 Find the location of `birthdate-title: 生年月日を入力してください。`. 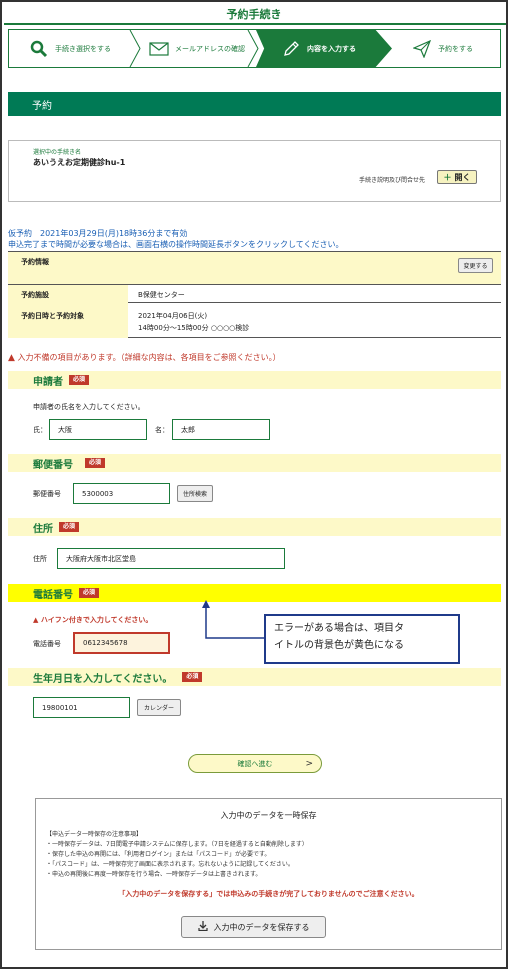

birthdate-title: 生年月日を入力してください。 is located at coordinates (103, 679).